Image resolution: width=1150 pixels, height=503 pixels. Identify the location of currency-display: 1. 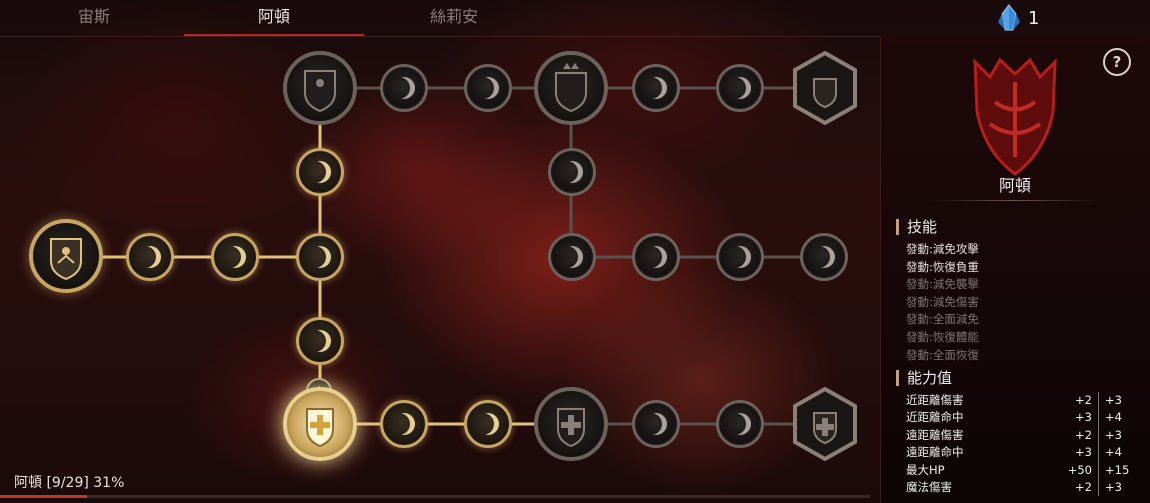
(1017, 18).